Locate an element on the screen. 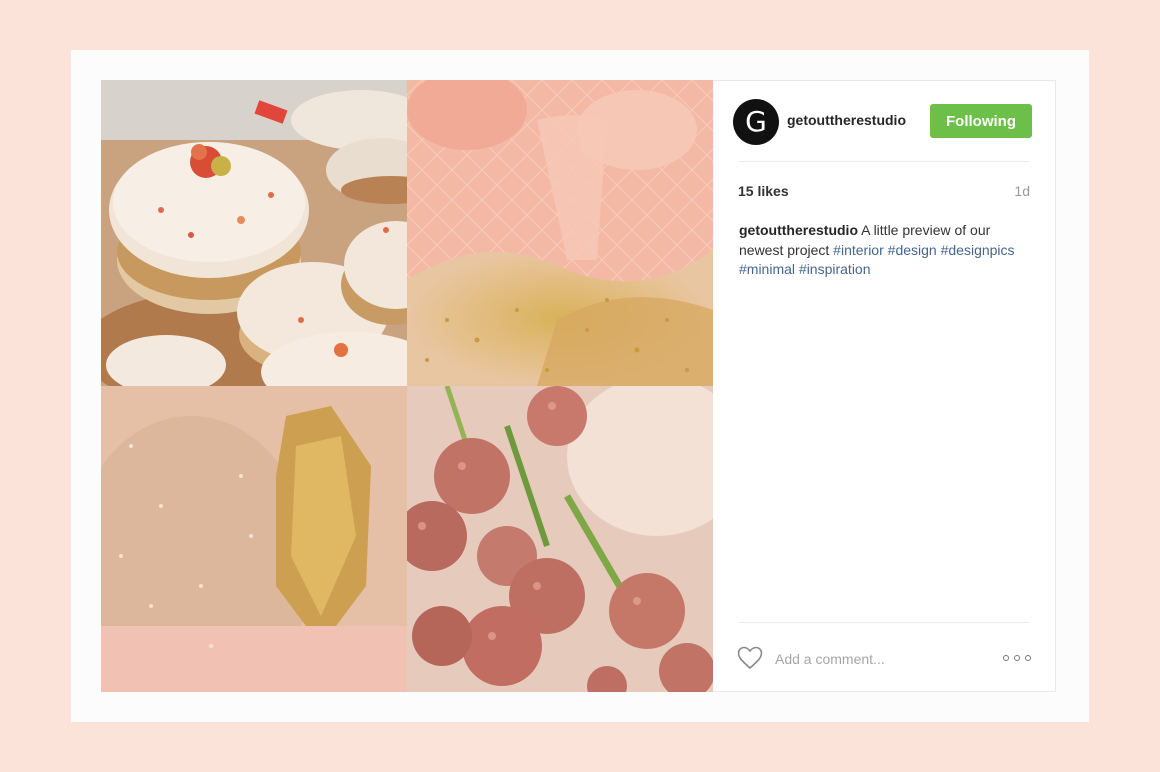 Image resolution: width=1160 pixels, height=772 pixels. more-options-icon is located at coordinates (1017, 658).